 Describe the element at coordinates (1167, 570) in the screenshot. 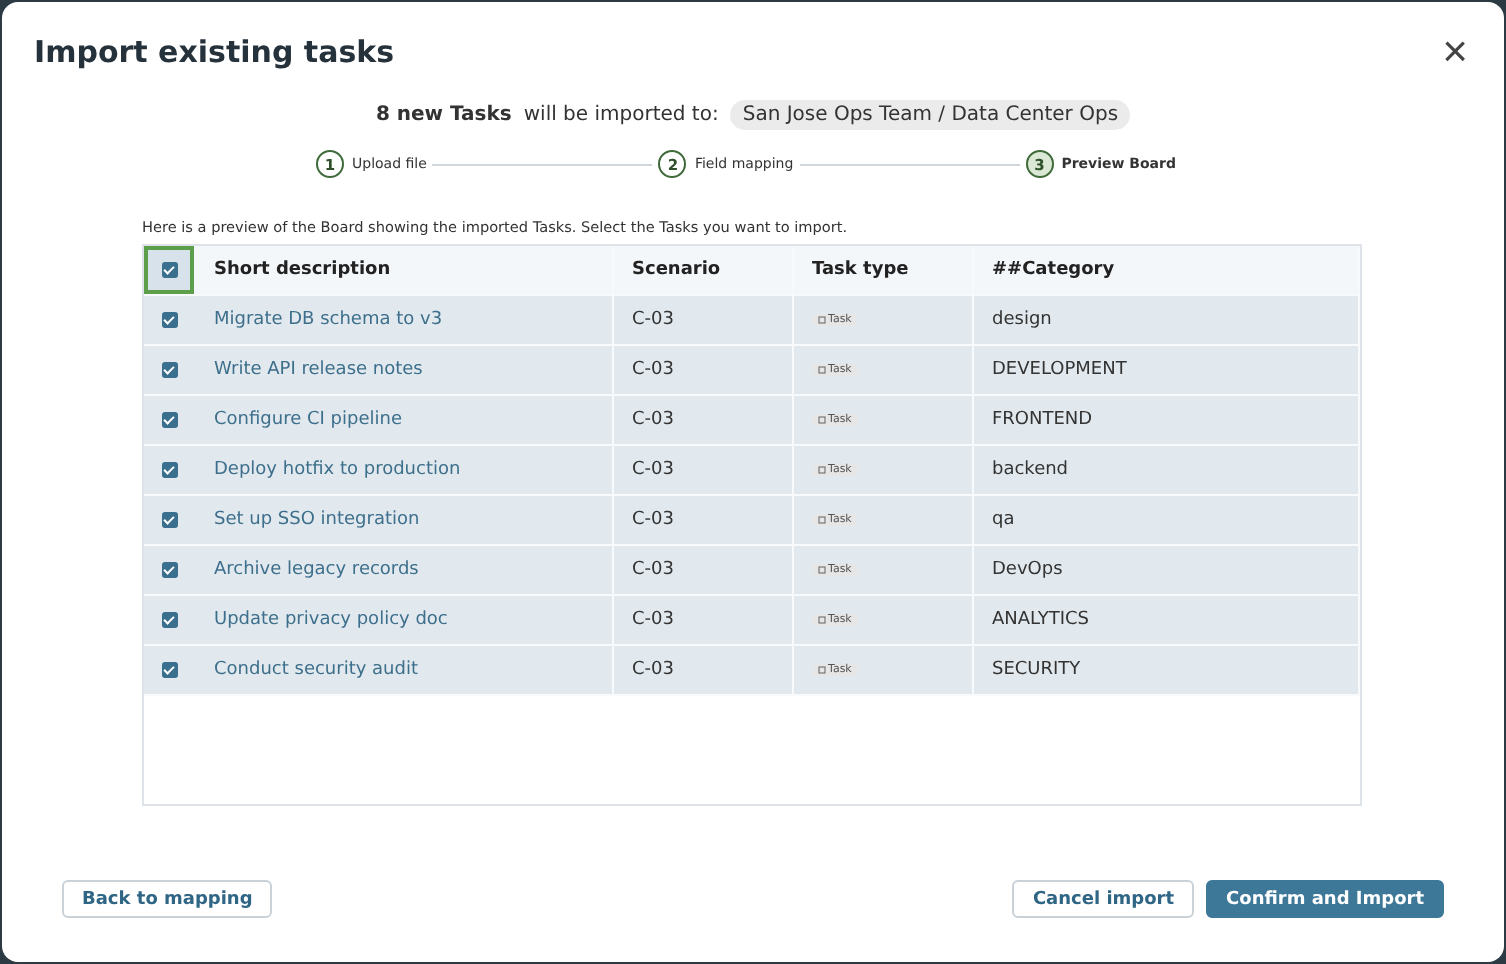

I see `table-cell: DevOps` at that location.